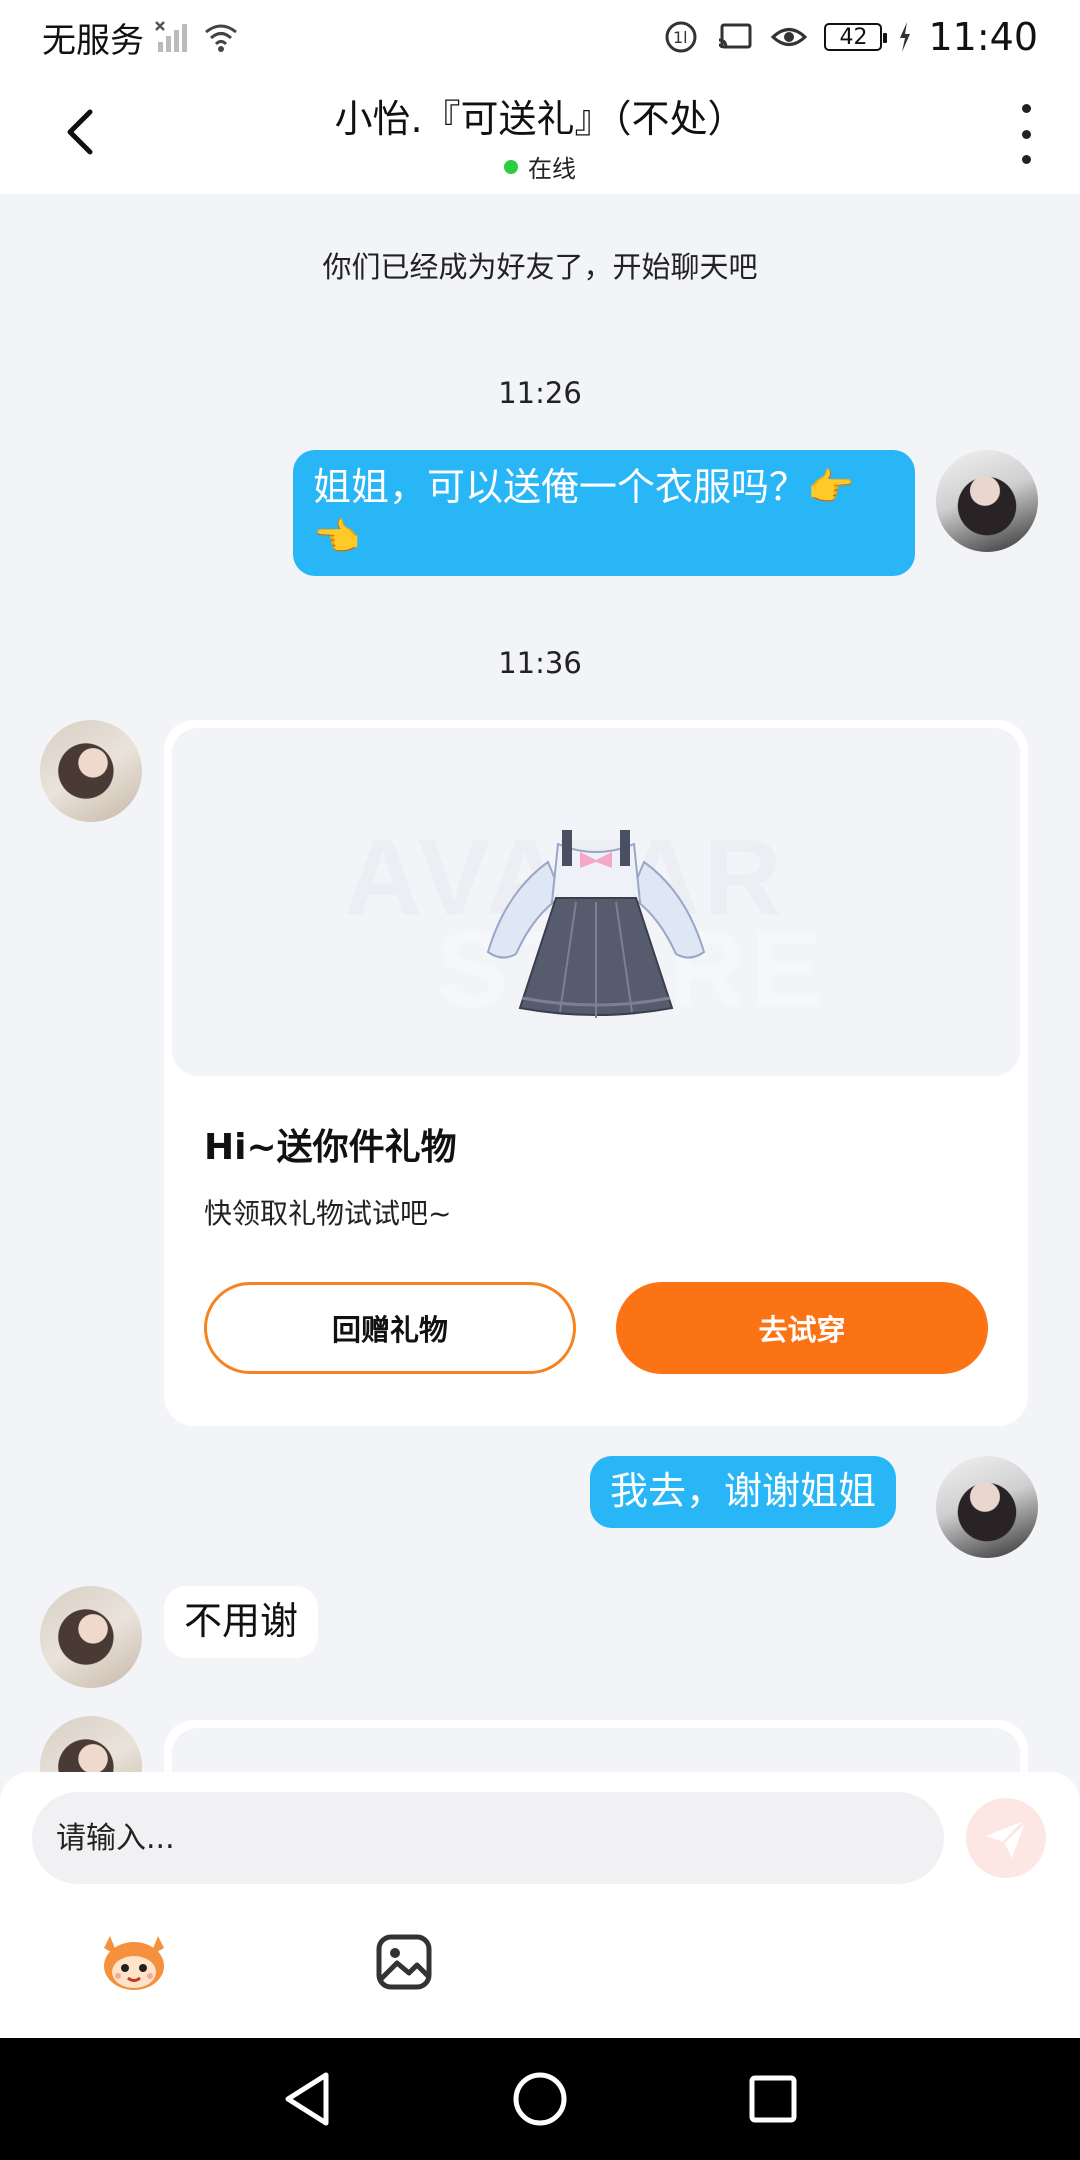 This screenshot has height=2160, width=1080. I want to click on timestamp: 11:36, so click(540, 663).